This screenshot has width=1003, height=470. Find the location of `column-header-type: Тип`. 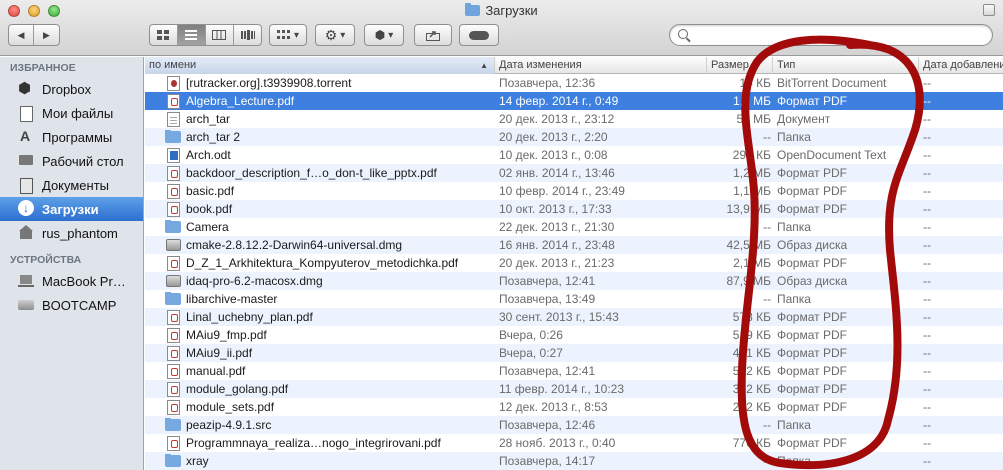

column-header-type: Тип is located at coordinates (846, 65).